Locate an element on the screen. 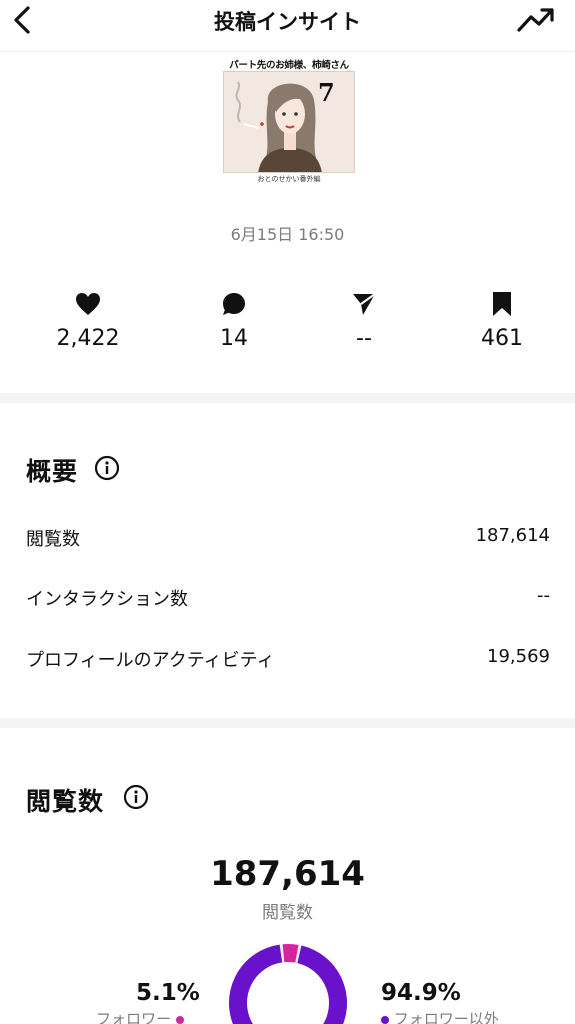  followers-legend: フォロワー is located at coordinates (140, 1016).